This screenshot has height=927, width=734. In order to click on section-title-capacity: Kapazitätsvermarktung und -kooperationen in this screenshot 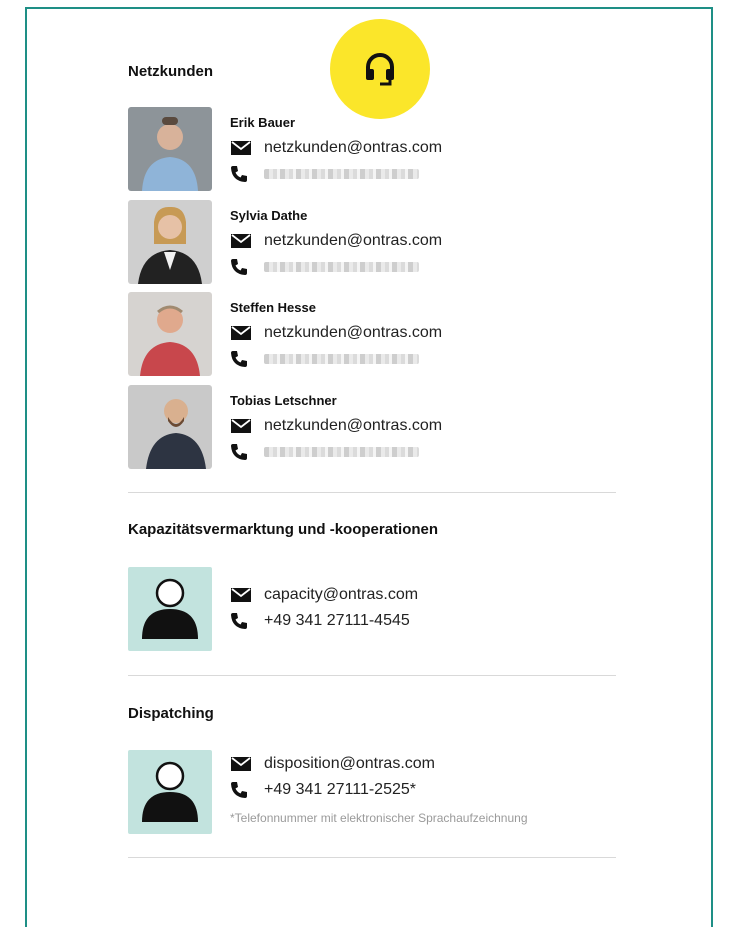, I will do `click(283, 529)`.